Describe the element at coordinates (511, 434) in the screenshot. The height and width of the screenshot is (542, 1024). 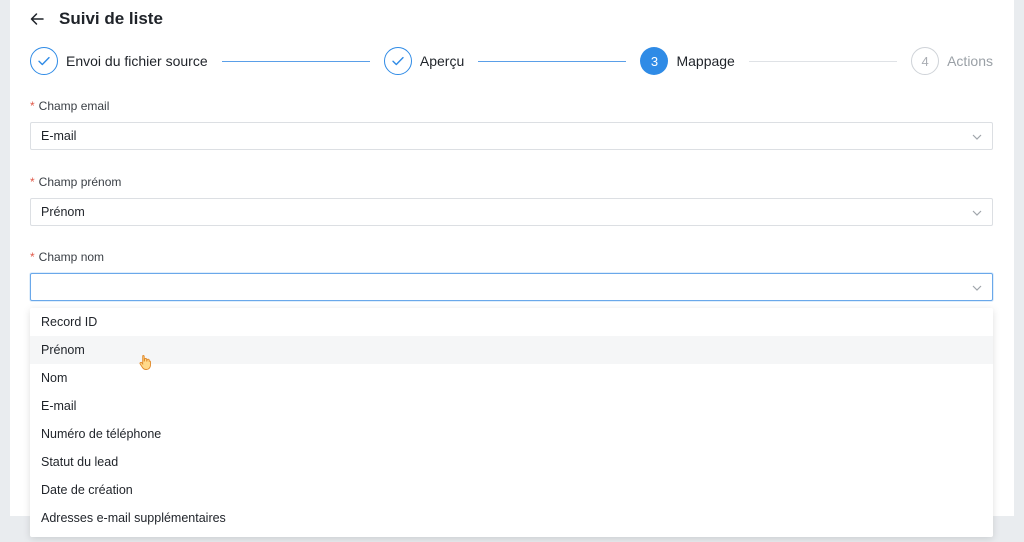
I see `dropdown-option-phone: Numéro de téléphone` at that location.